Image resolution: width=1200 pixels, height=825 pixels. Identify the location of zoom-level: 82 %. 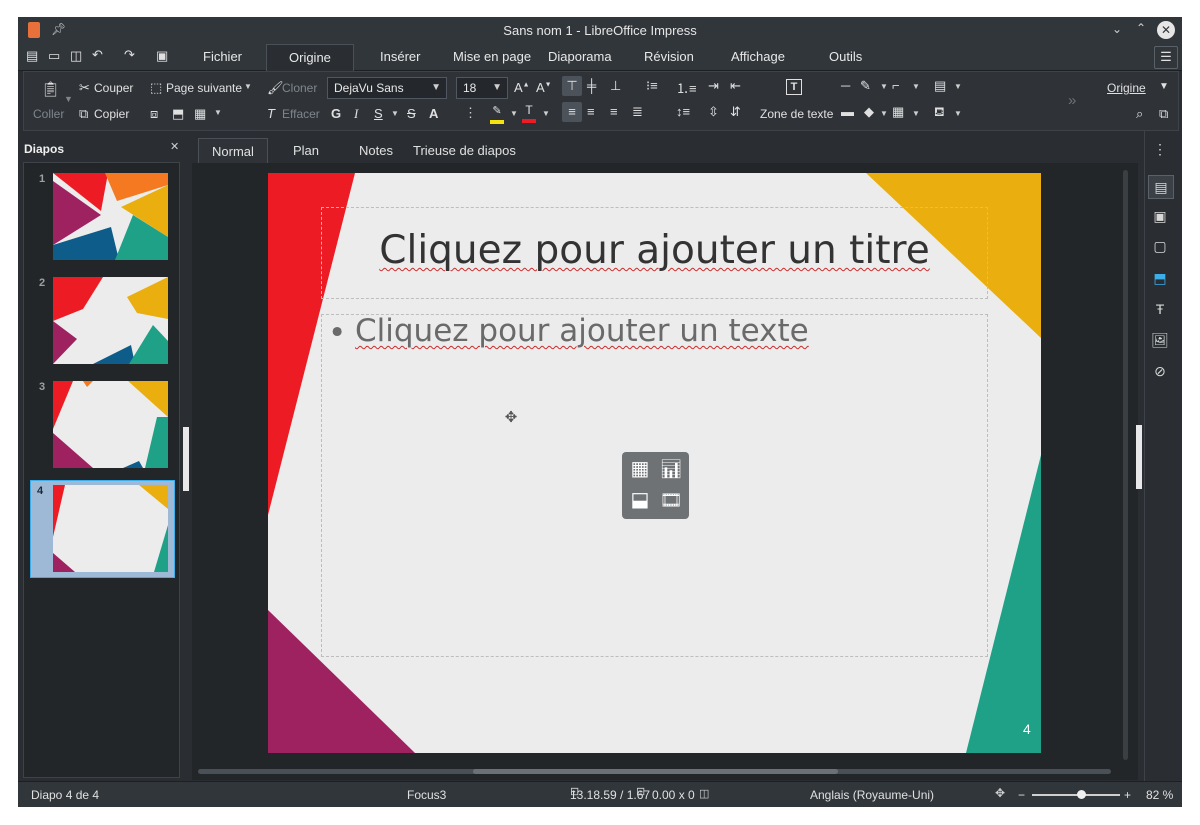
(1159, 795).